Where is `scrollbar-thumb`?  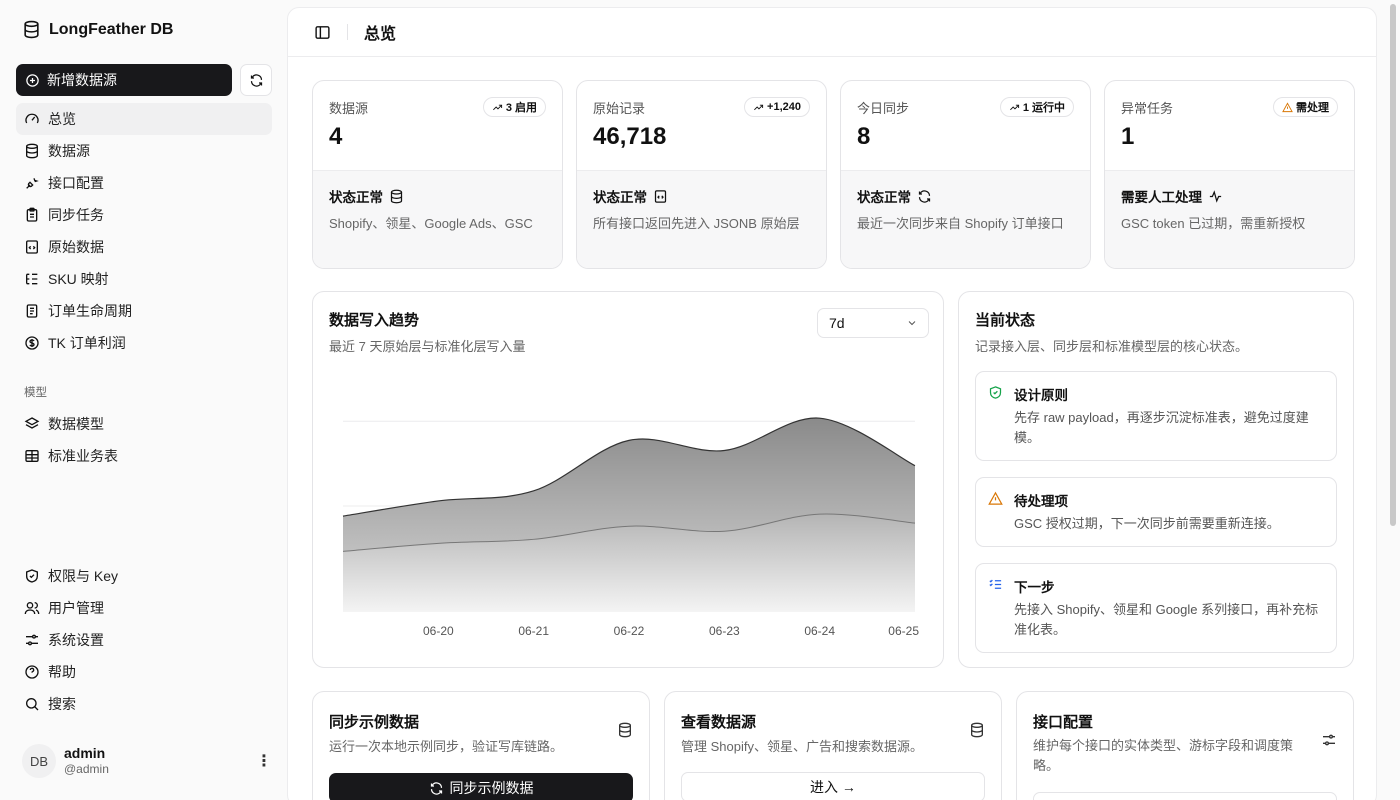 scrollbar-thumb is located at coordinates (1393, 265).